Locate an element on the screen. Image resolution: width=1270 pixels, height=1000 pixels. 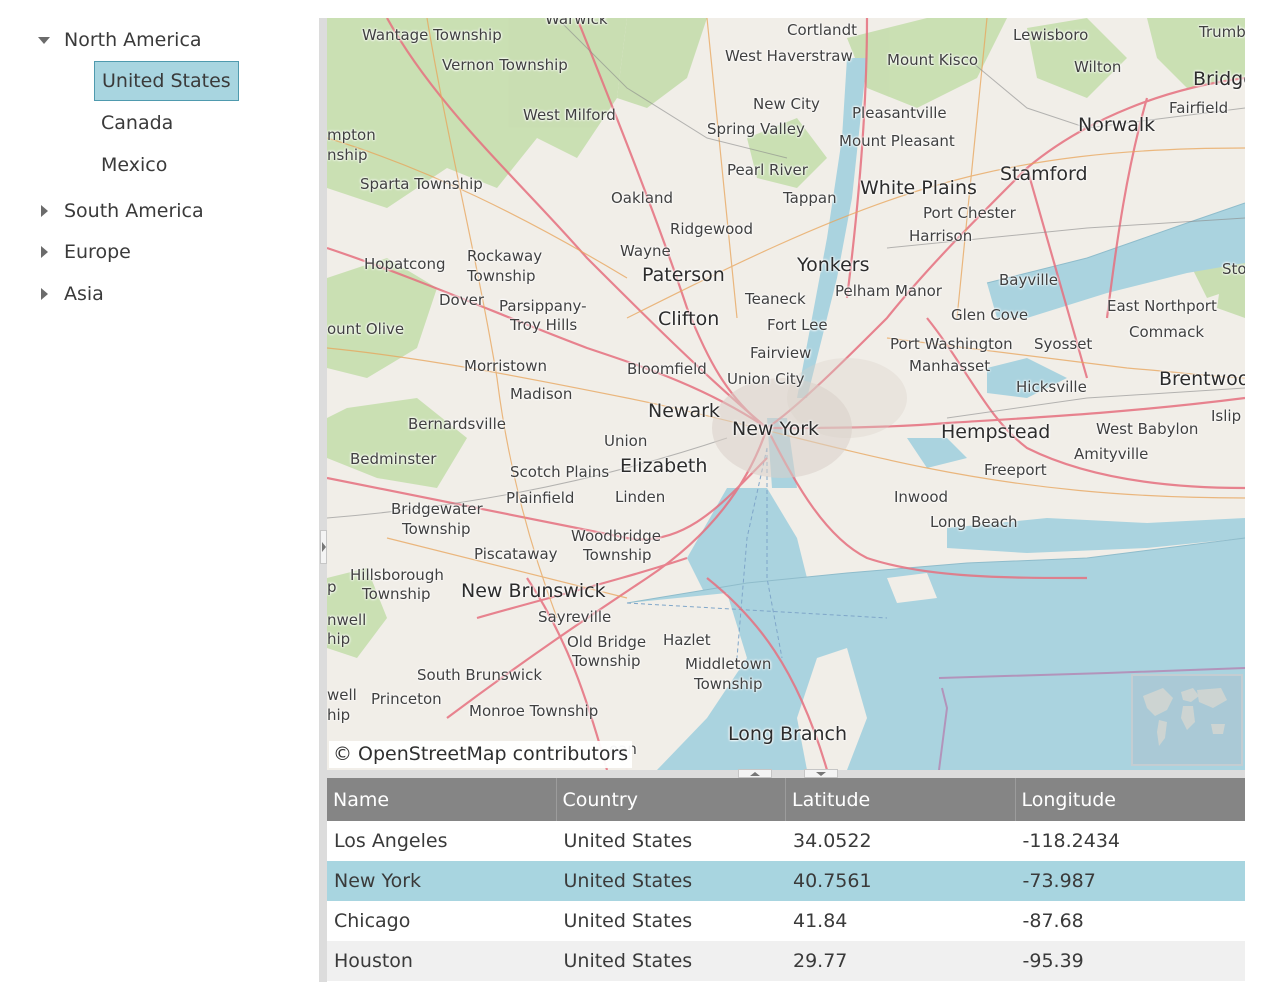
tree-node-south-america: South America is located at coordinates (122, 211).